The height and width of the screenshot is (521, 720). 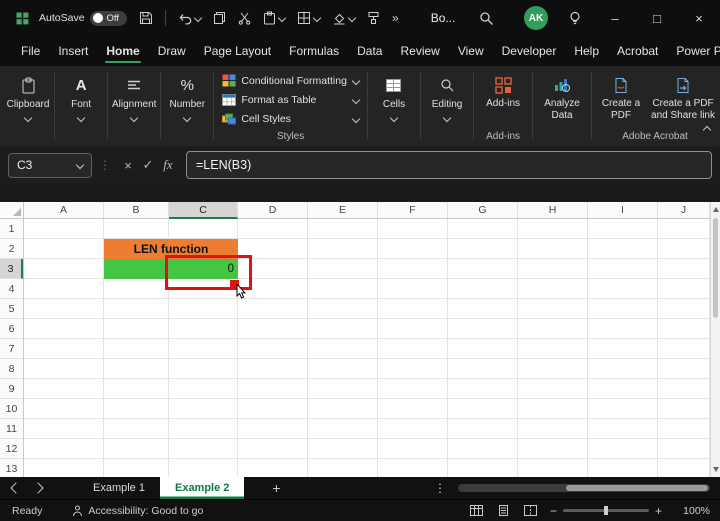 What do you see at coordinates (291, 118) in the screenshot?
I see `cell-styles-button: Cell Styles` at bounding box center [291, 118].